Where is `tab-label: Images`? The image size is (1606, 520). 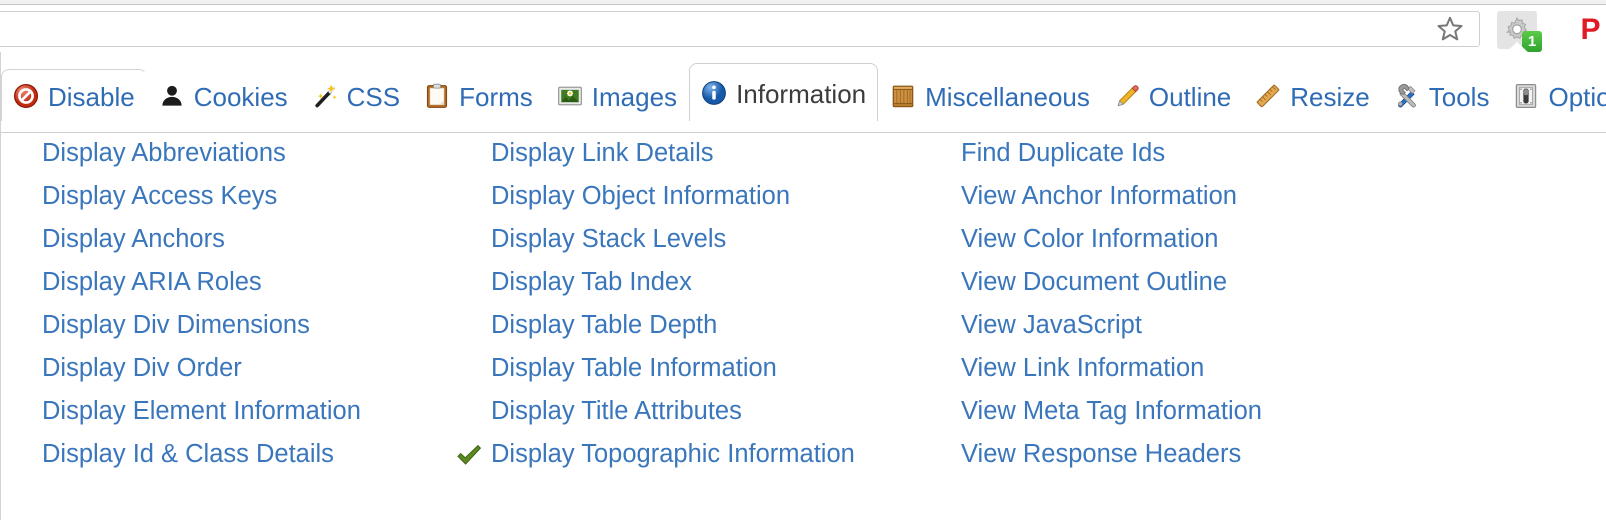 tab-label: Images is located at coordinates (634, 96).